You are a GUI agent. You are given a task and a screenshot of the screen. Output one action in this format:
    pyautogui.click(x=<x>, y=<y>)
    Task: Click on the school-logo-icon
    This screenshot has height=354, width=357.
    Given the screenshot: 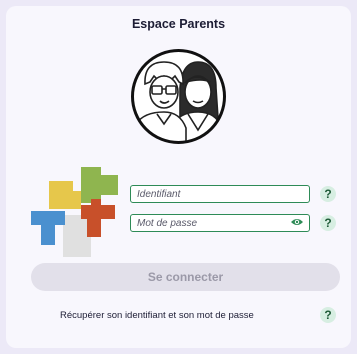 What is the action you would take?
    pyautogui.click(x=74, y=212)
    